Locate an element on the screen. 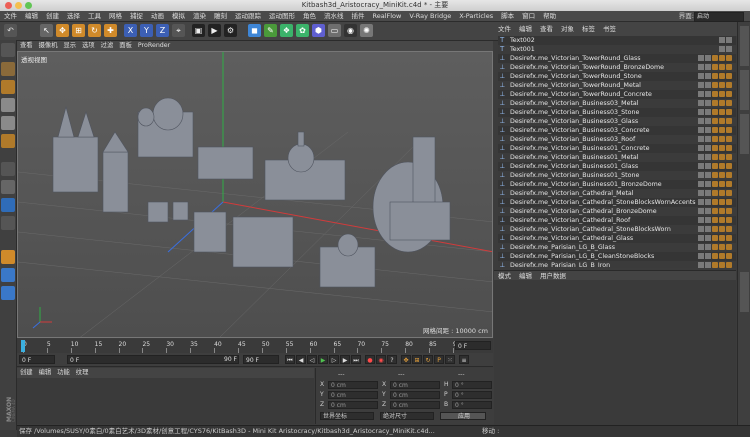 Image resolution: width=750 pixels, height=437 pixels. make-editable-icon is located at coordinates (8, 50).